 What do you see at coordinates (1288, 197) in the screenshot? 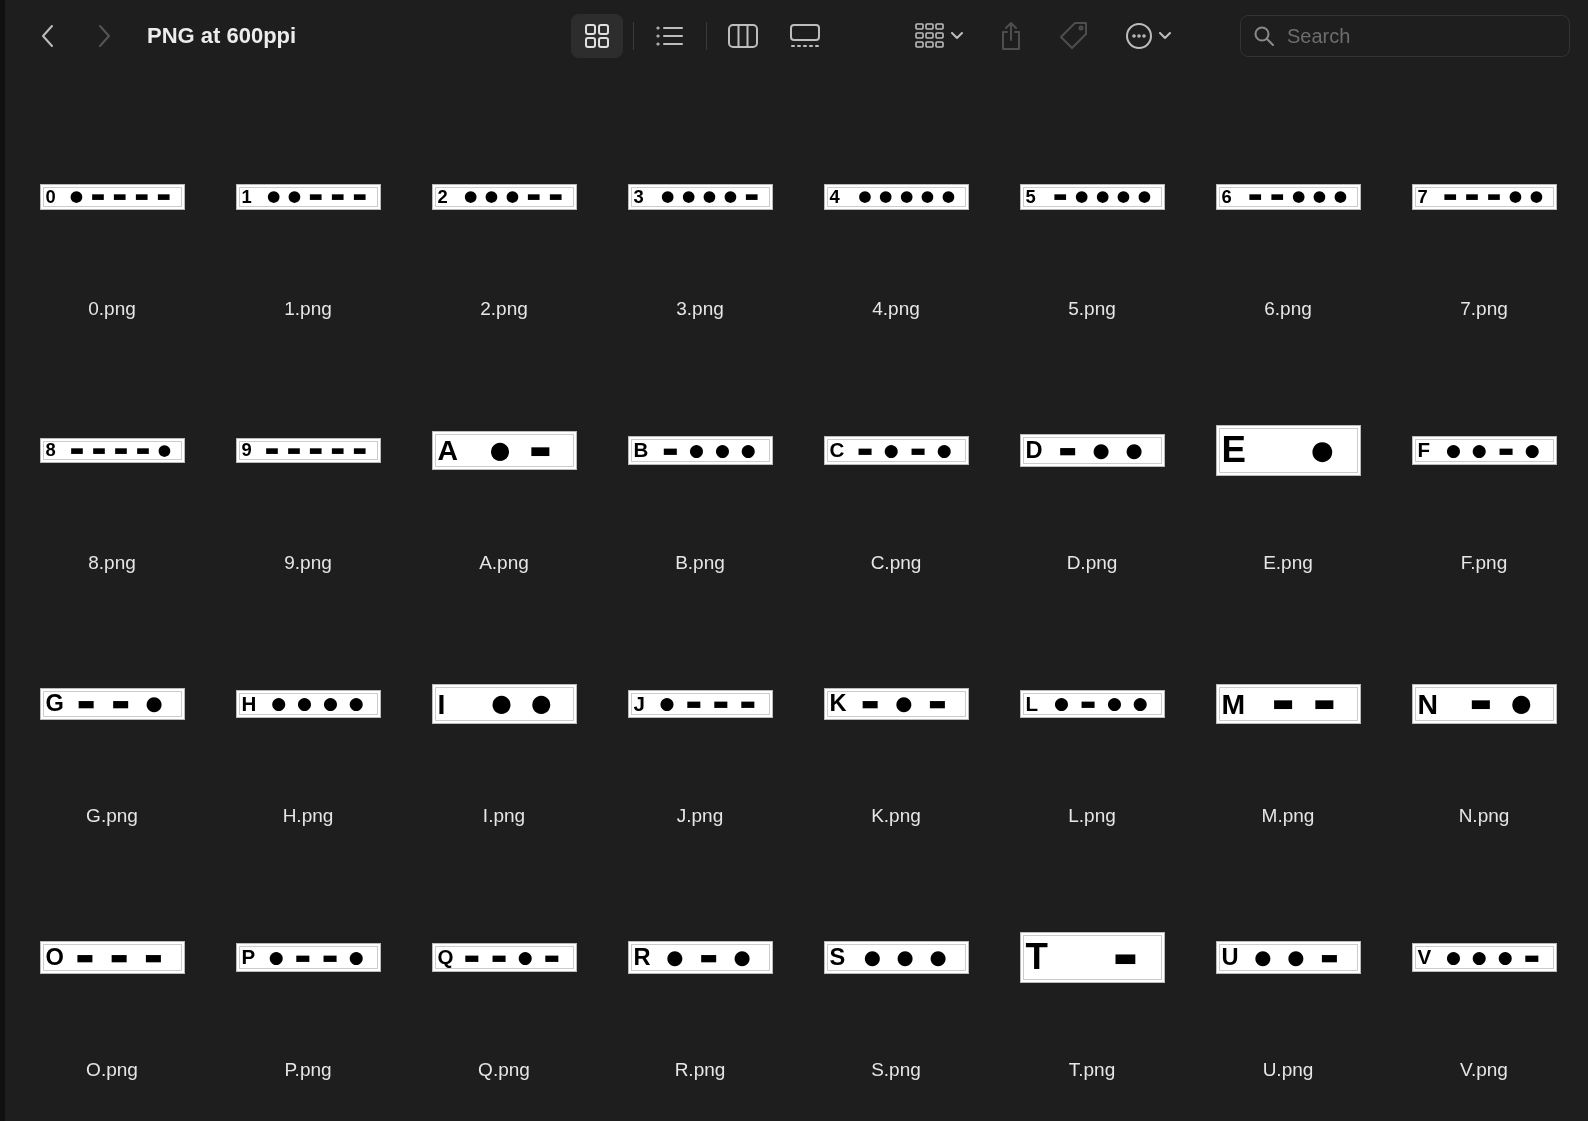
I see `file-thumbnail: 6 ▬▬●●●` at bounding box center [1288, 197].